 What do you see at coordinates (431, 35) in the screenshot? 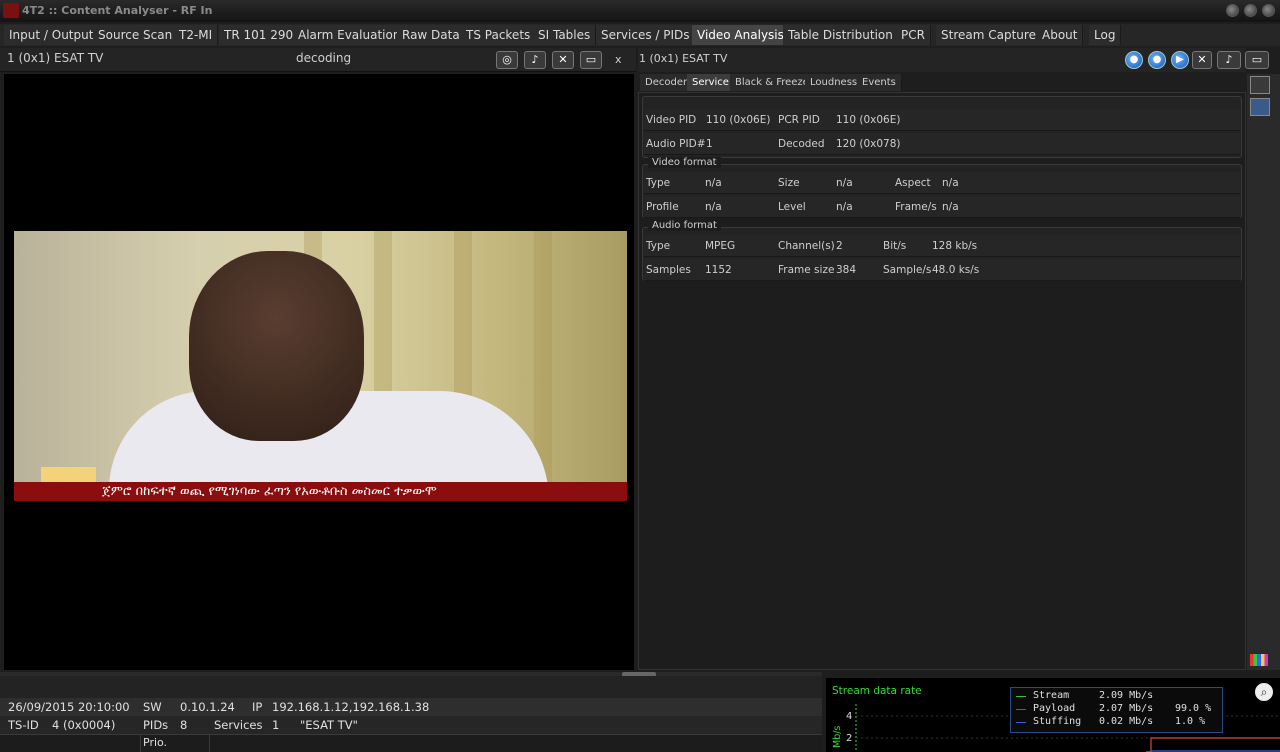
I see `menu-raw-data: Raw Data` at bounding box center [431, 35].